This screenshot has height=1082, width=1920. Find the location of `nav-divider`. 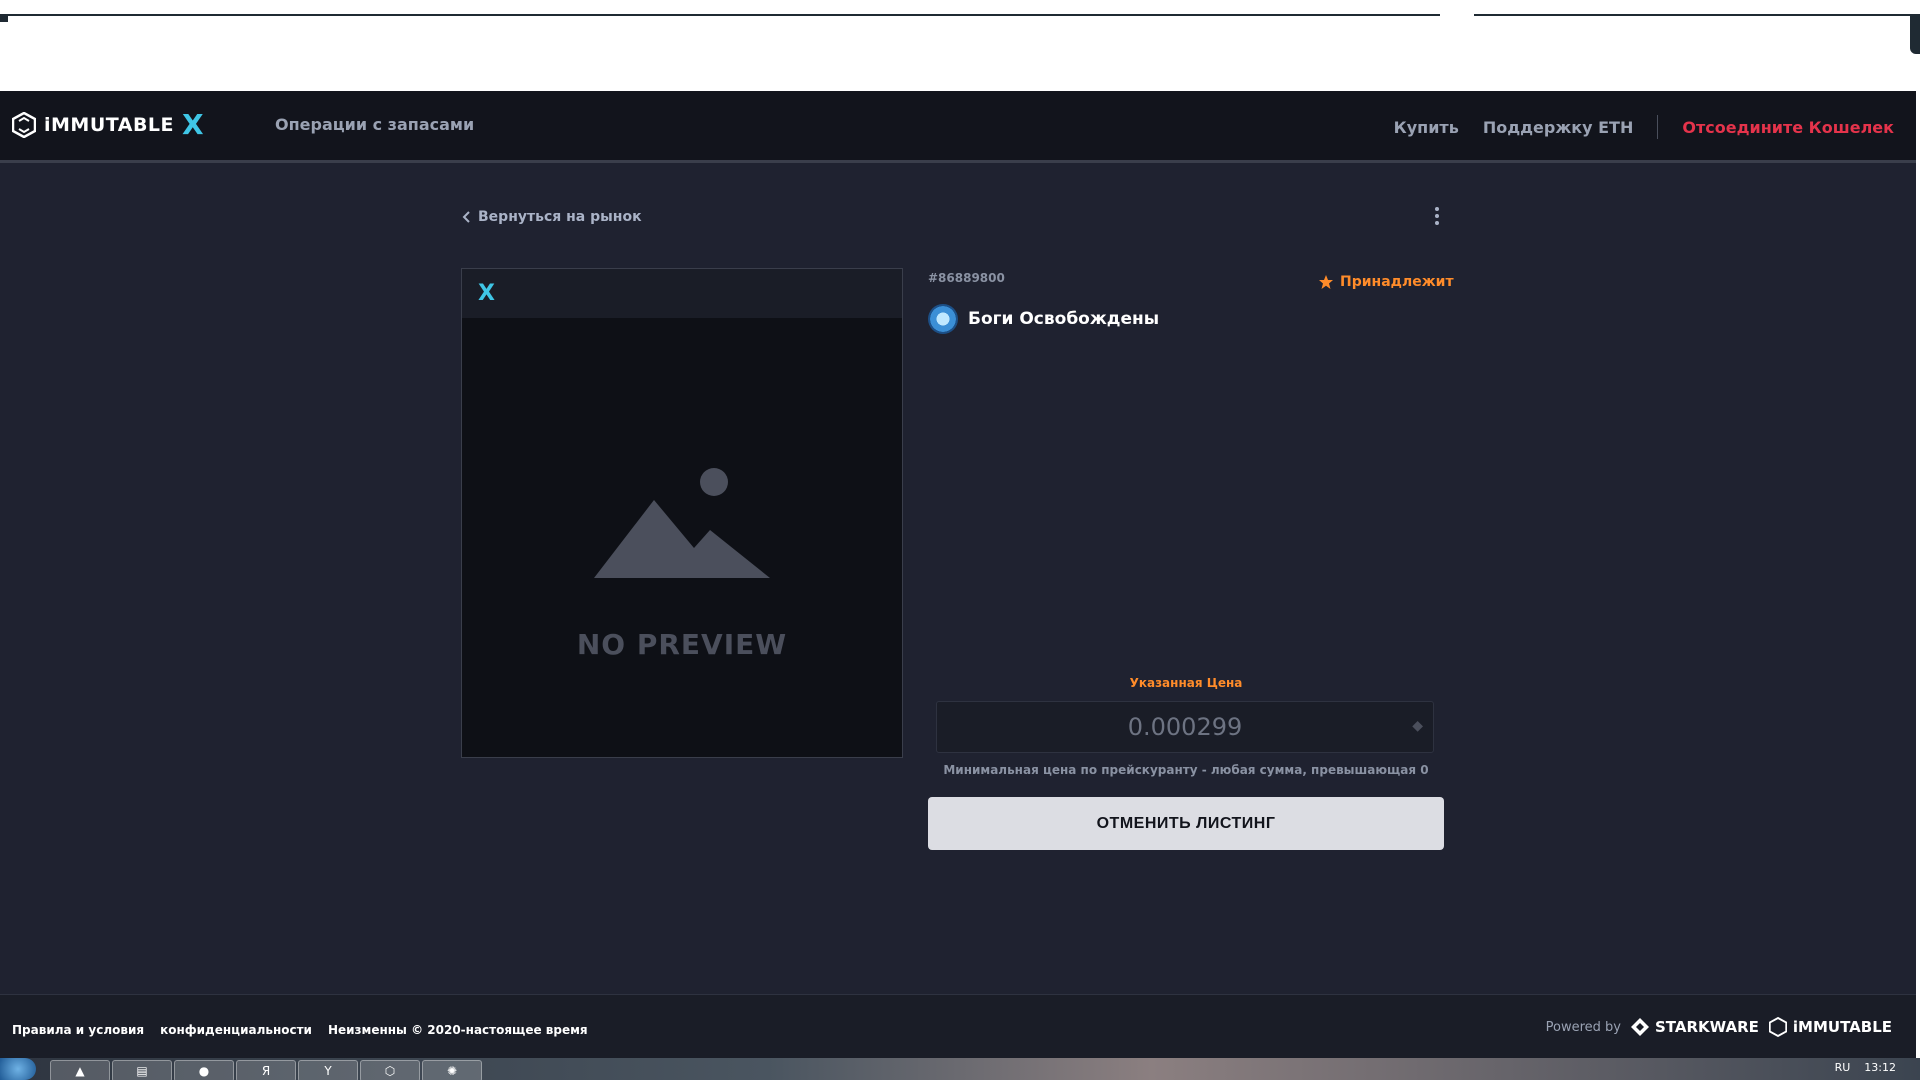

nav-divider is located at coordinates (1658, 127).